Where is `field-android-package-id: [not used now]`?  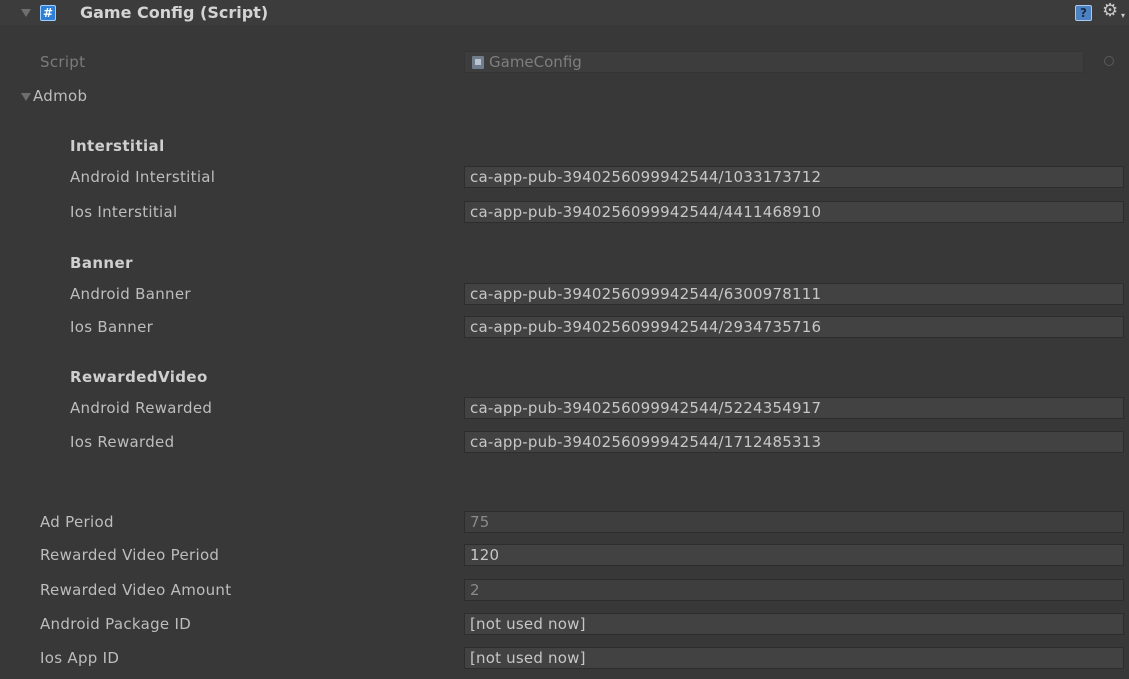
field-android-package-id: [not used now] is located at coordinates (794, 624).